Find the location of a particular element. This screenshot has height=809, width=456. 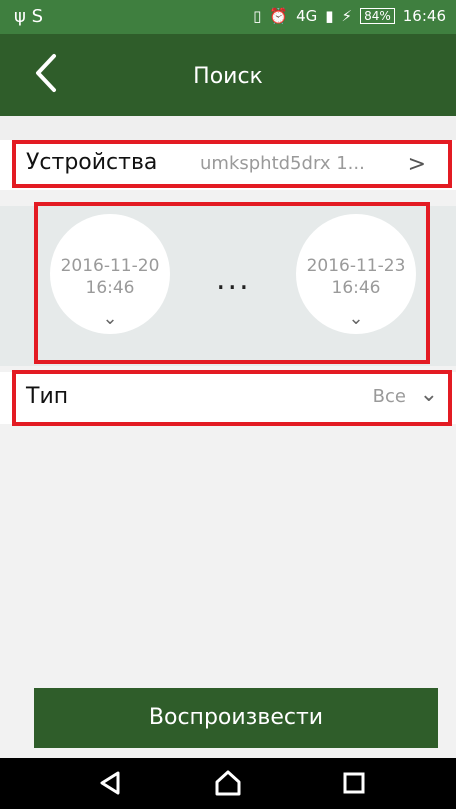

devices-row: Устройства umksphtd5drx 1... > is located at coordinates (228, 165).